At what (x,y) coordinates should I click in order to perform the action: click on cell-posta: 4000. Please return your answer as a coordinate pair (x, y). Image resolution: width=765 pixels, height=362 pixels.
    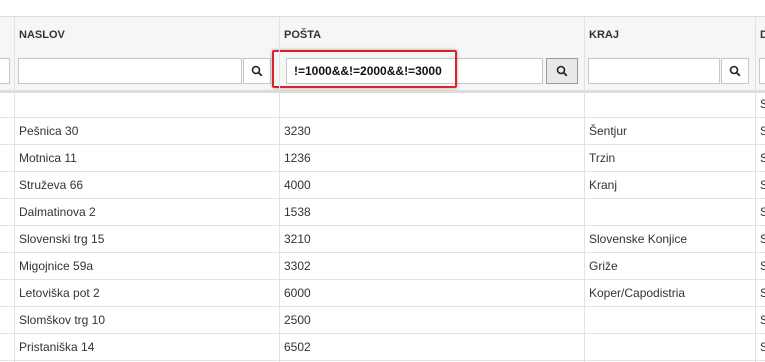
    Looking at the image, I should click on (297, 185).